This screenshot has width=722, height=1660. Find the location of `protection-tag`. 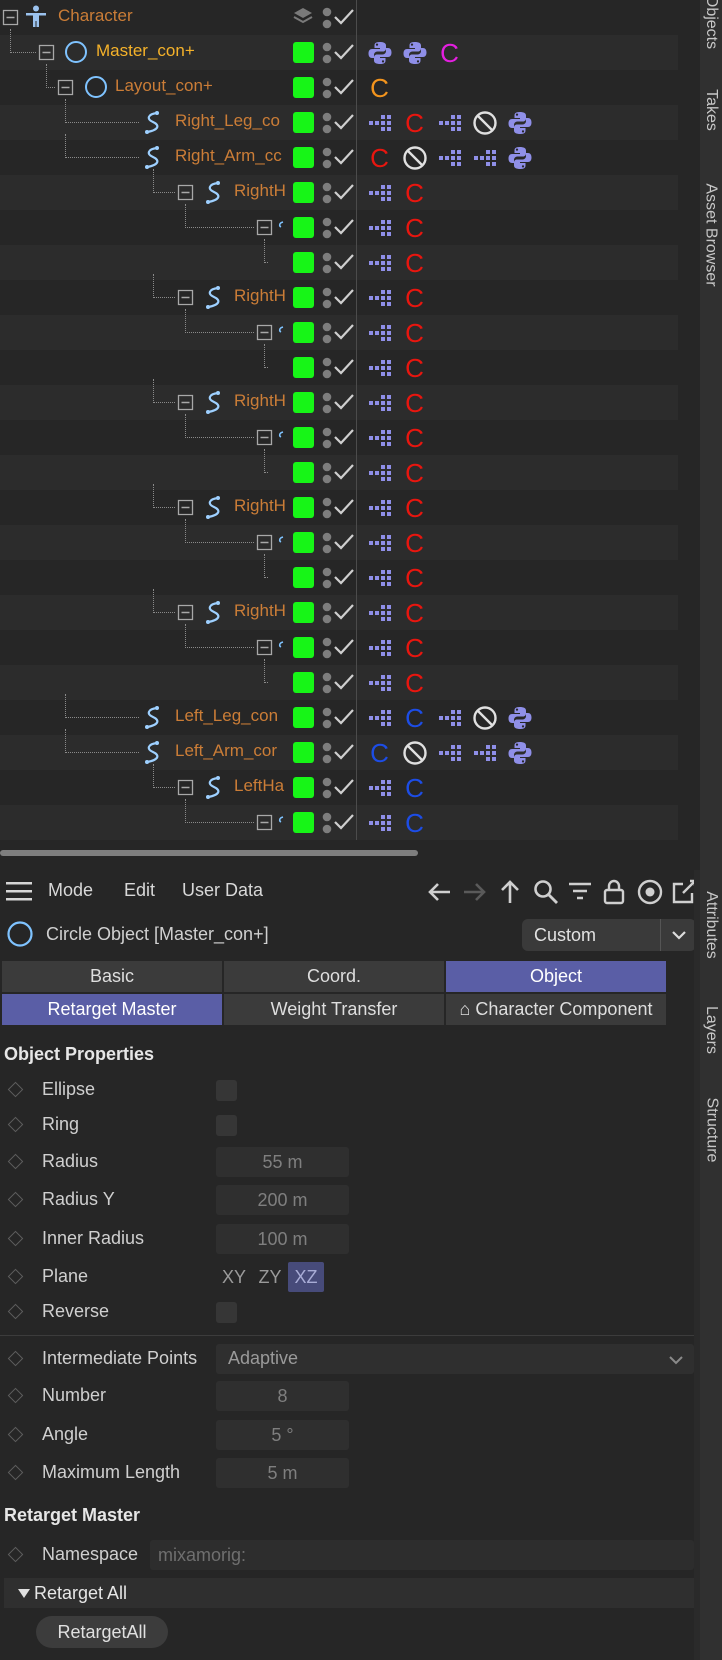

protection-tag is located at coordinates (484, 718).